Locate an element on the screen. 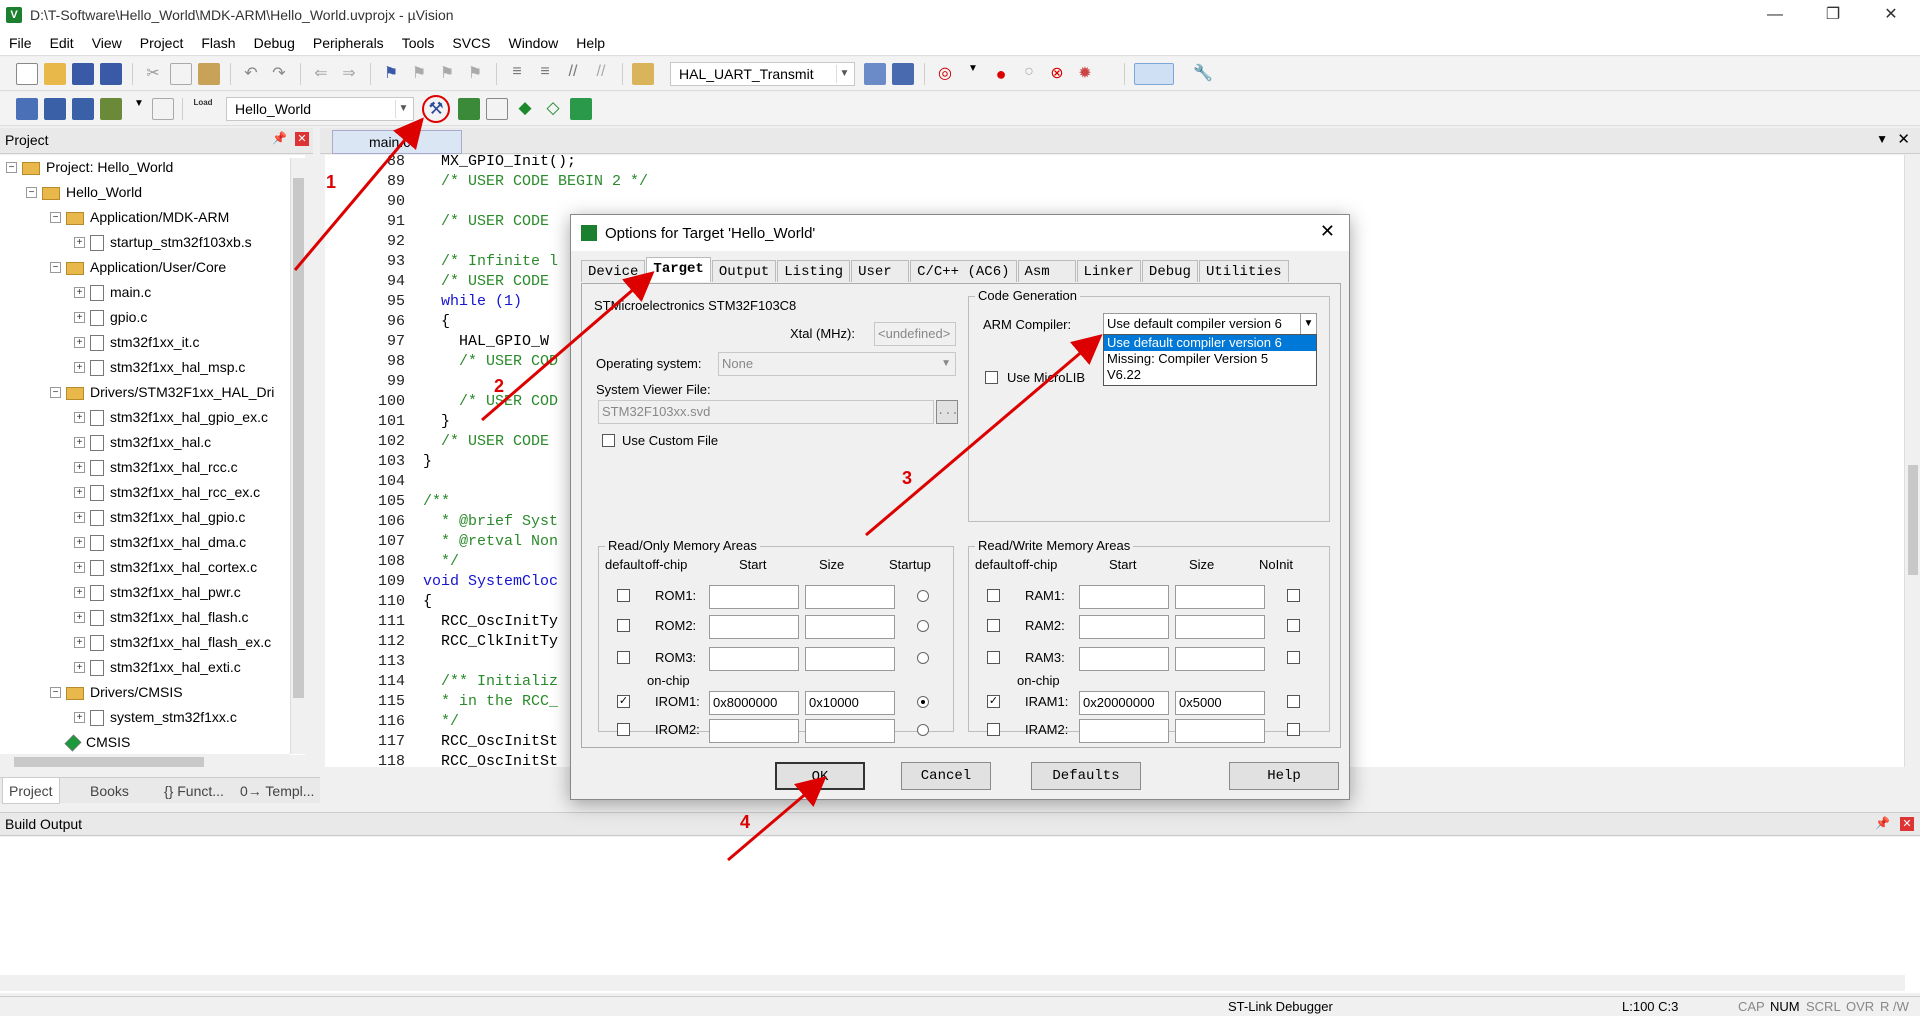 This screenshot has height=1016, width=1920. use-microlib-checkbox is located at coordinates (991, 377).